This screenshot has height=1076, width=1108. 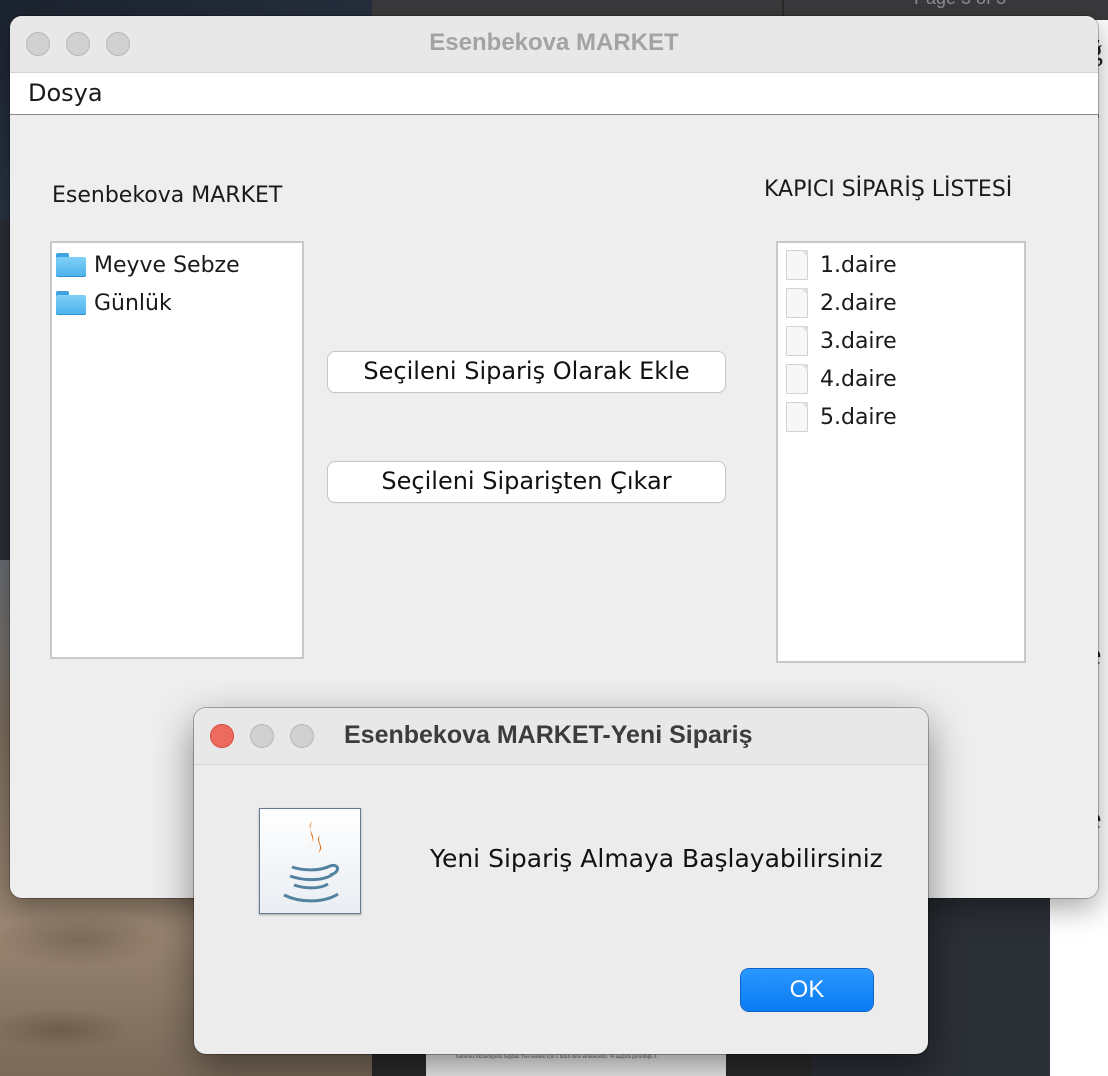 I want to click on tree-item-label: Günlük, so click(x=133, y=303).